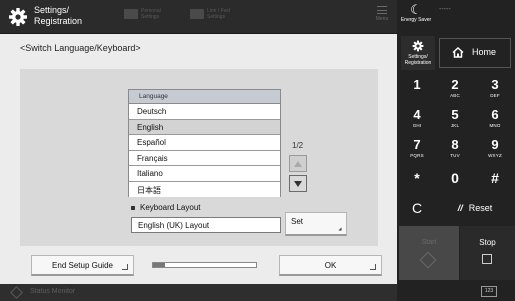 The image size is (515, 301). I want to click on key-7-letters: PQRS, so click(417, 155).